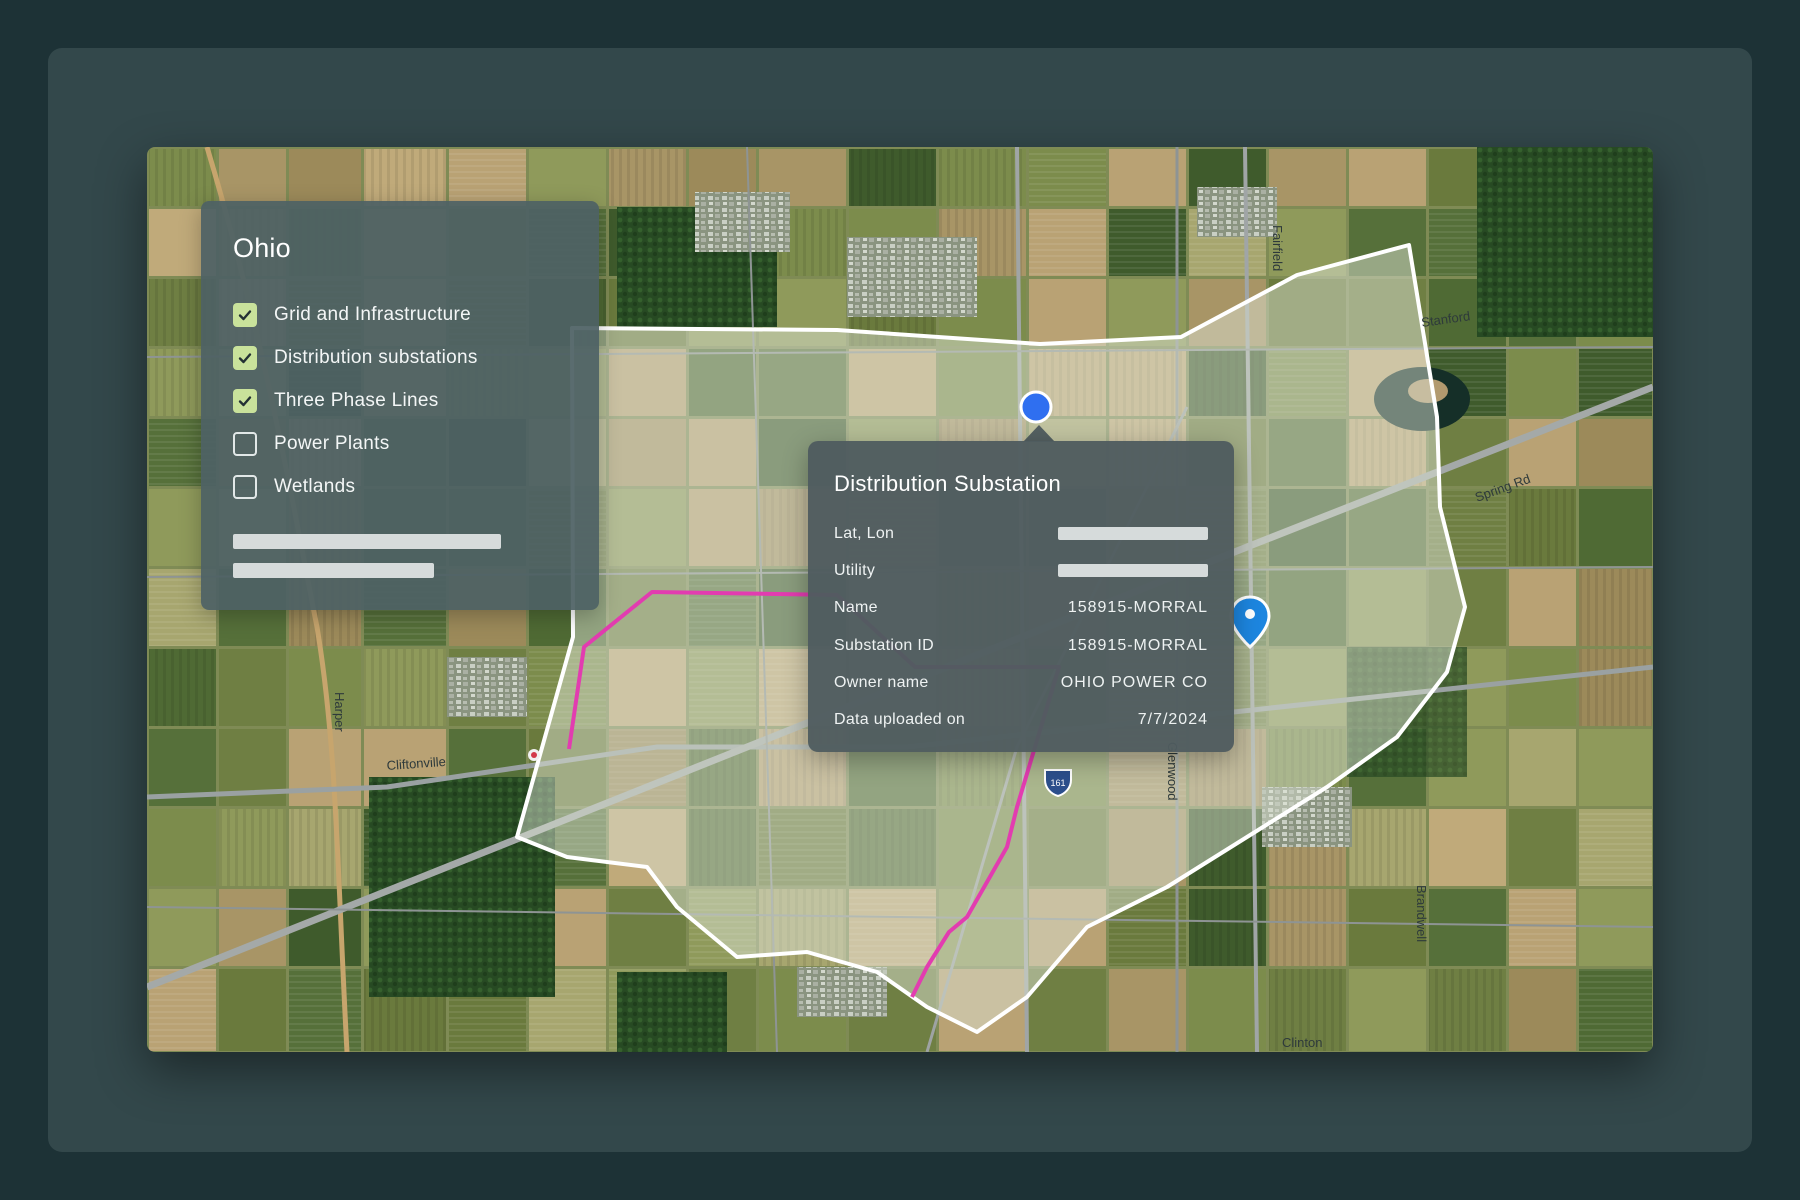 This screenshot has width=1800, height=1200. I want to click on detail-row-name: Name 158915-MORRAL, so click(1021, 608).